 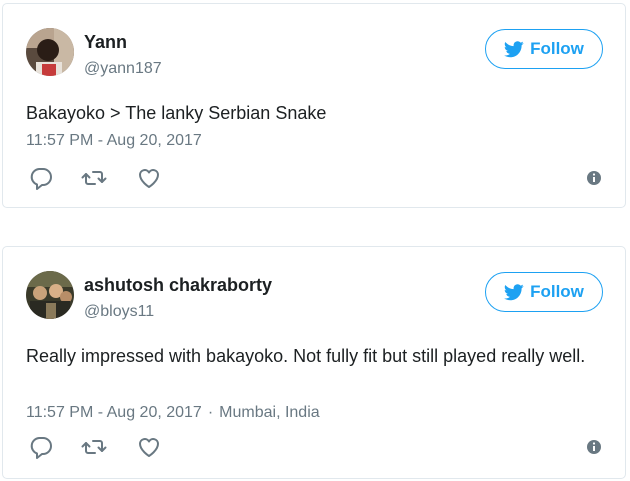 I want to click on tweet-text: Bakayoko > The lanky Serbian Snake, so click(x=176, y=113).